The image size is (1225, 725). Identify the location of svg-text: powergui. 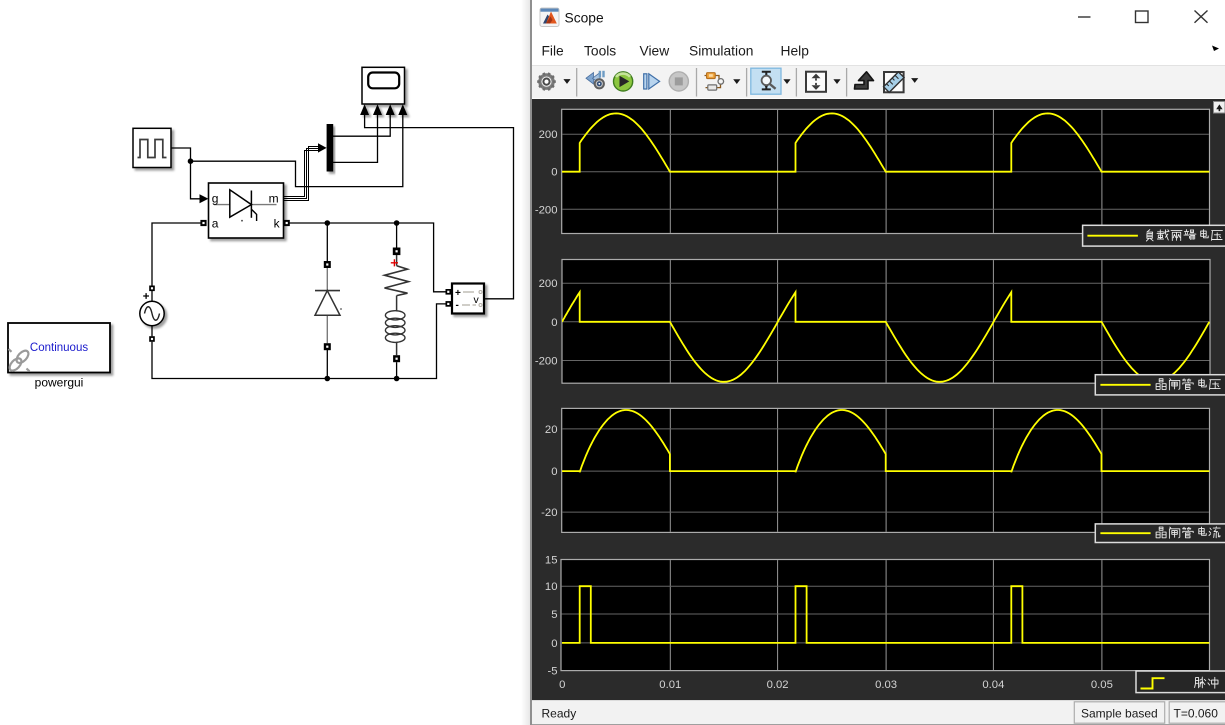
(59, 383).